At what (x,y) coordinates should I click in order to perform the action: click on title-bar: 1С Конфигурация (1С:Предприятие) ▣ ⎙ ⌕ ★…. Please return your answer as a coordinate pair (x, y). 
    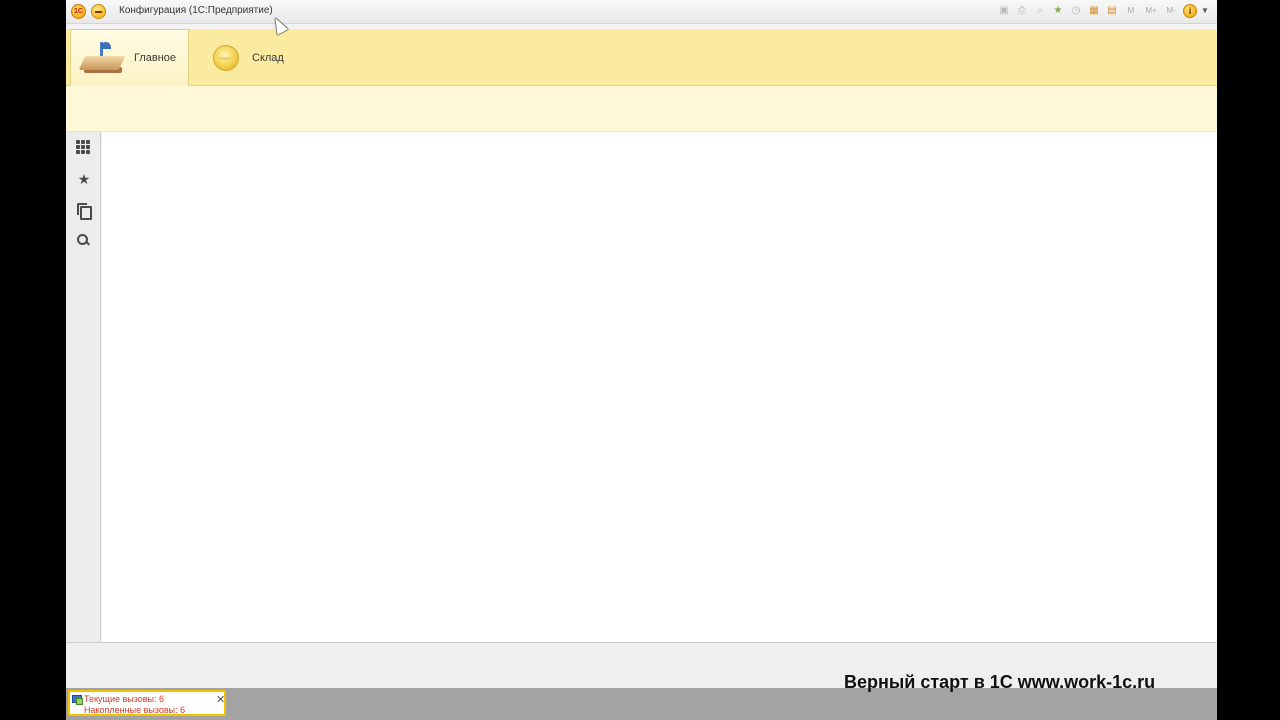
    Looking at the image, I should click on (641, 12).